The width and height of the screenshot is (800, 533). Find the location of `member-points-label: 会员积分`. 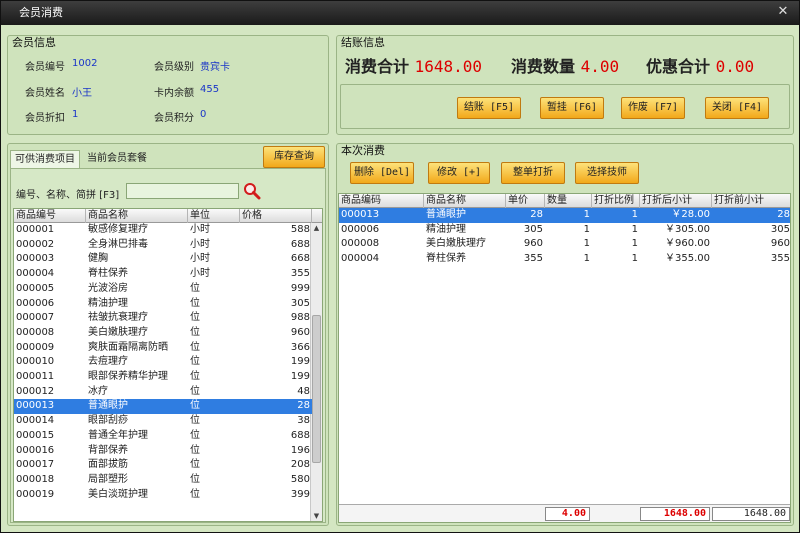

member-points-label: 会员积分 is located at coordinates (174, 118).